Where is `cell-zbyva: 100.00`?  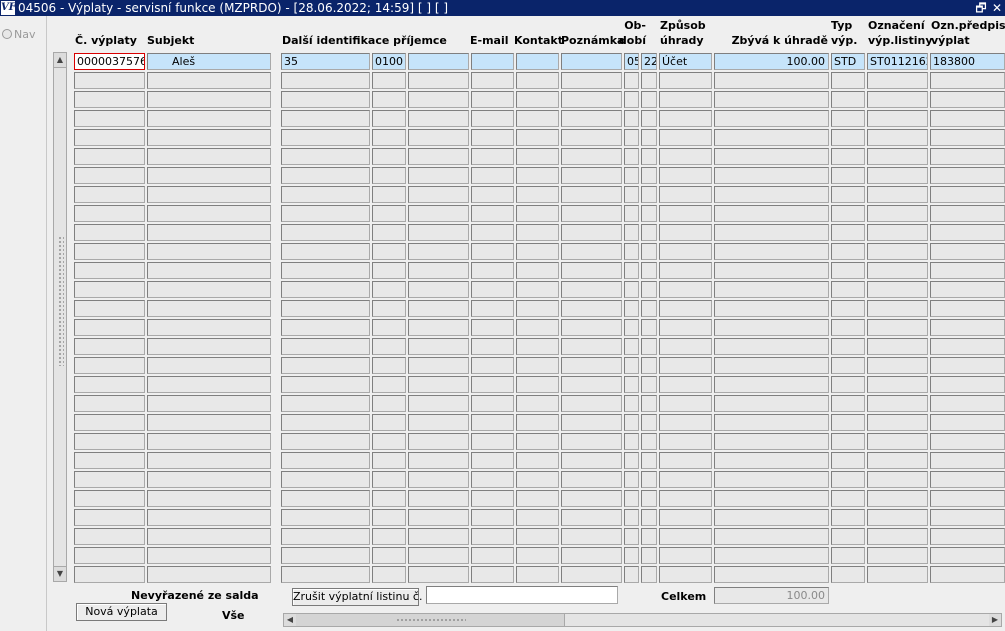
cell-zbyva: 100.00 is located at coordinates (771, 61).